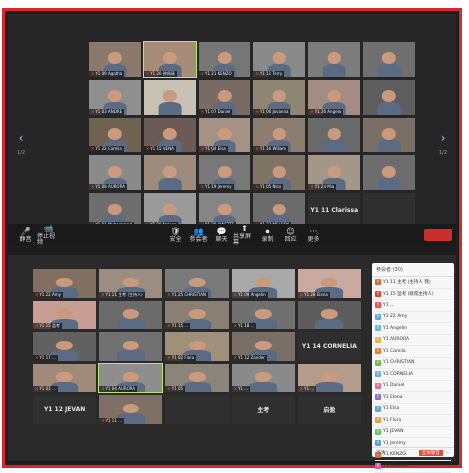 This screenshot has height=473, width=469. I want to click on video-tile: ✕Y1 07 Daniel, so click(224, 97).